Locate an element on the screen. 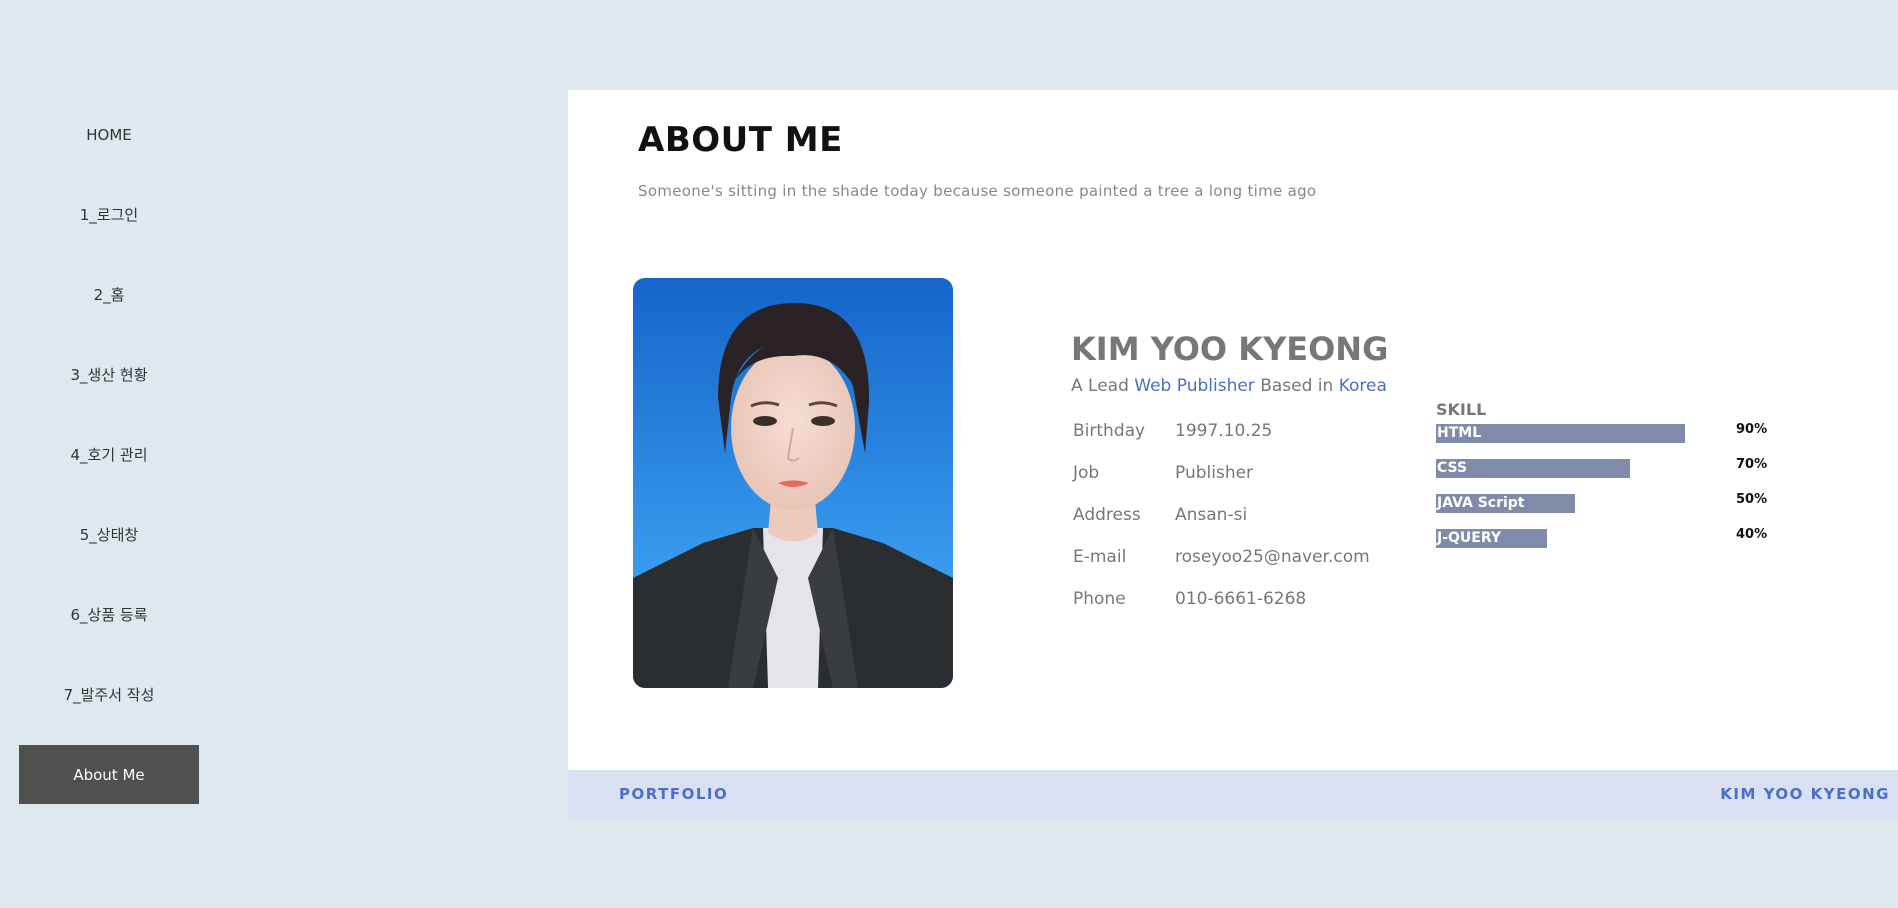 Image resolution: width=1898 pixels, height=908 pixels. footer-author-name: KIM YOO KYEONG is located at coordinates (1805, 794).